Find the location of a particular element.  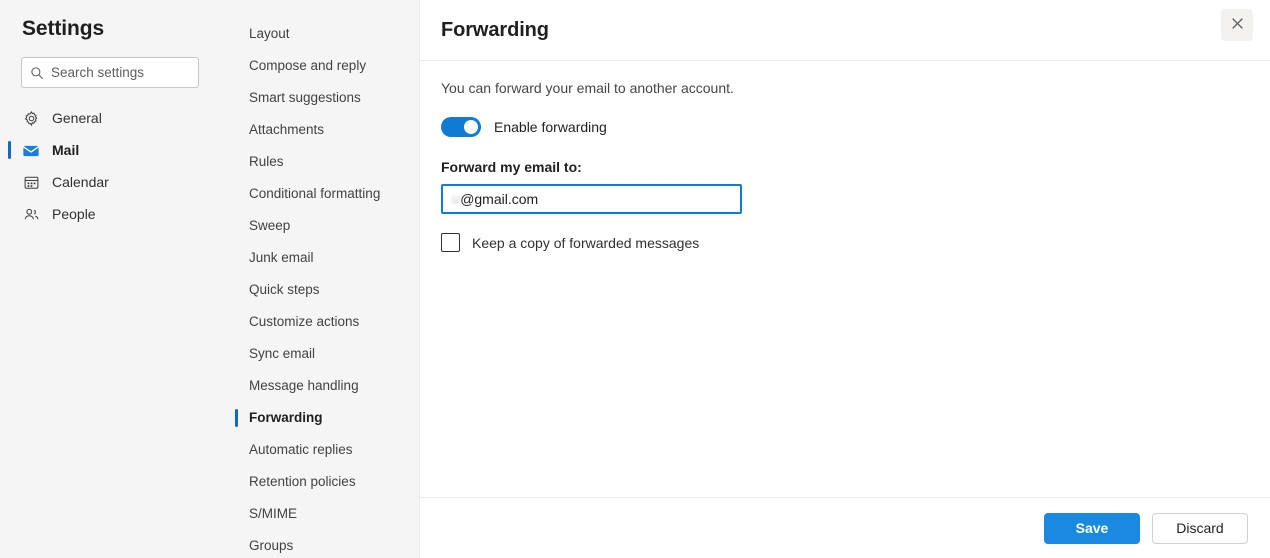

enable-forwarding-toggle is located at coordinates (461, 127).